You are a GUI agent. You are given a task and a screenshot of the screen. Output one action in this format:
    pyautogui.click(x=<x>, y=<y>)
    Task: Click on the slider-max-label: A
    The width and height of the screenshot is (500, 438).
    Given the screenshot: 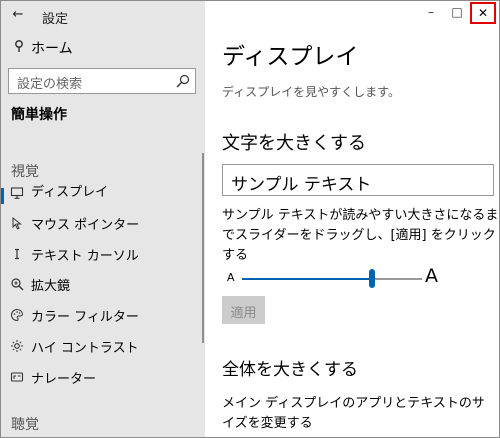 What is the action you would take?
    pyautogui.click(x=431, y=276)
    